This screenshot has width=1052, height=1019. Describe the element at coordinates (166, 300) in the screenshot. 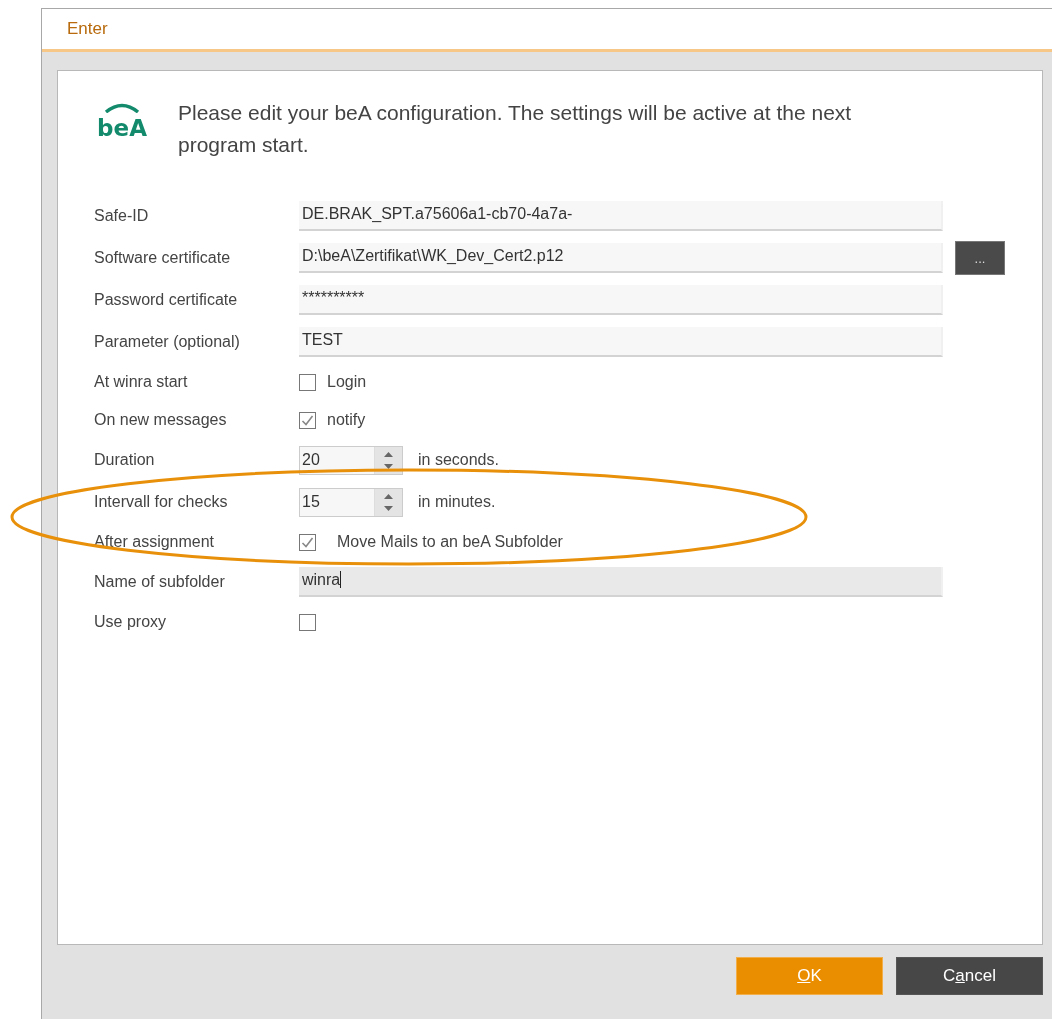

I see `field-label: Password certificate` at that location.